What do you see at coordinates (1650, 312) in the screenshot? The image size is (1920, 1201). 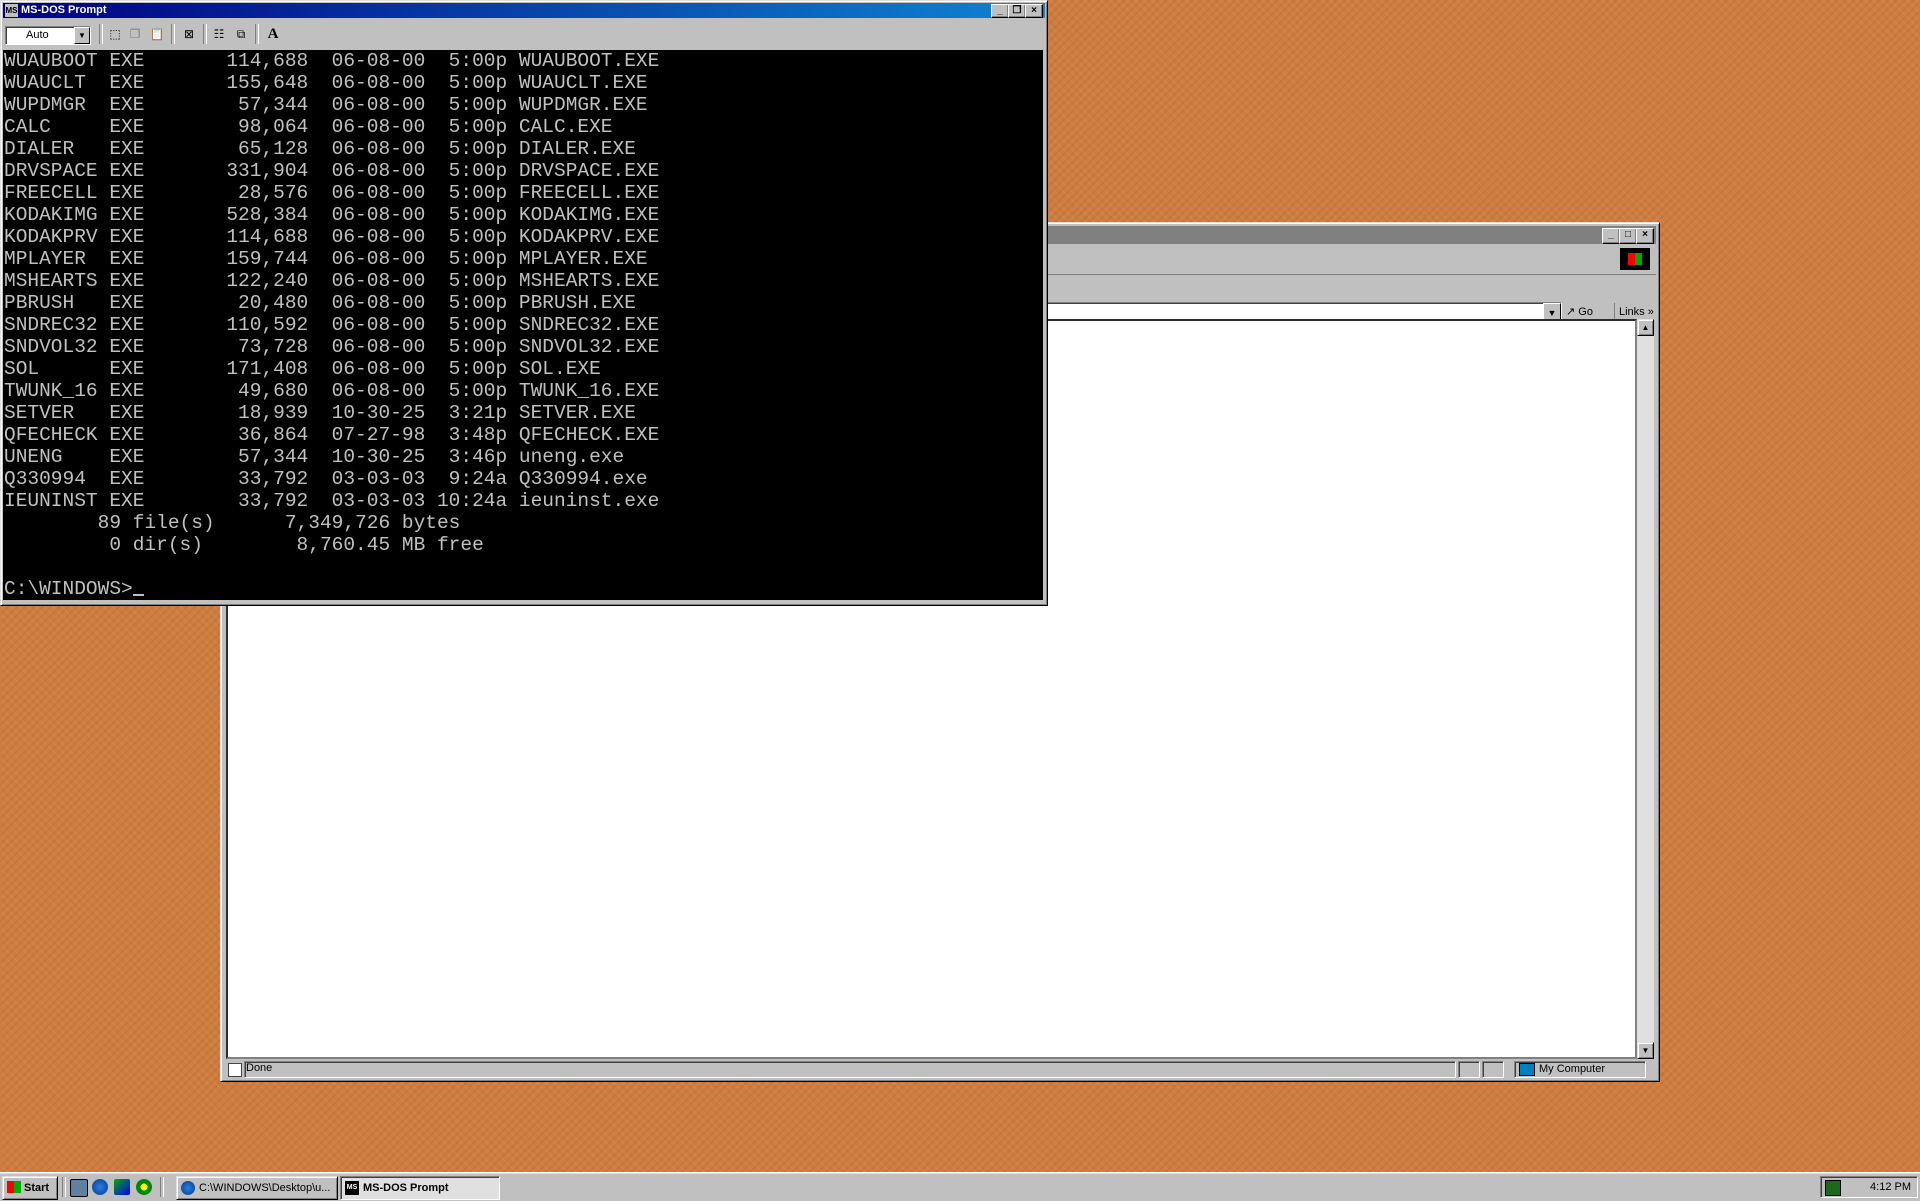 I see `links-chevron-icon: »` at bounding box center [1650, 312].